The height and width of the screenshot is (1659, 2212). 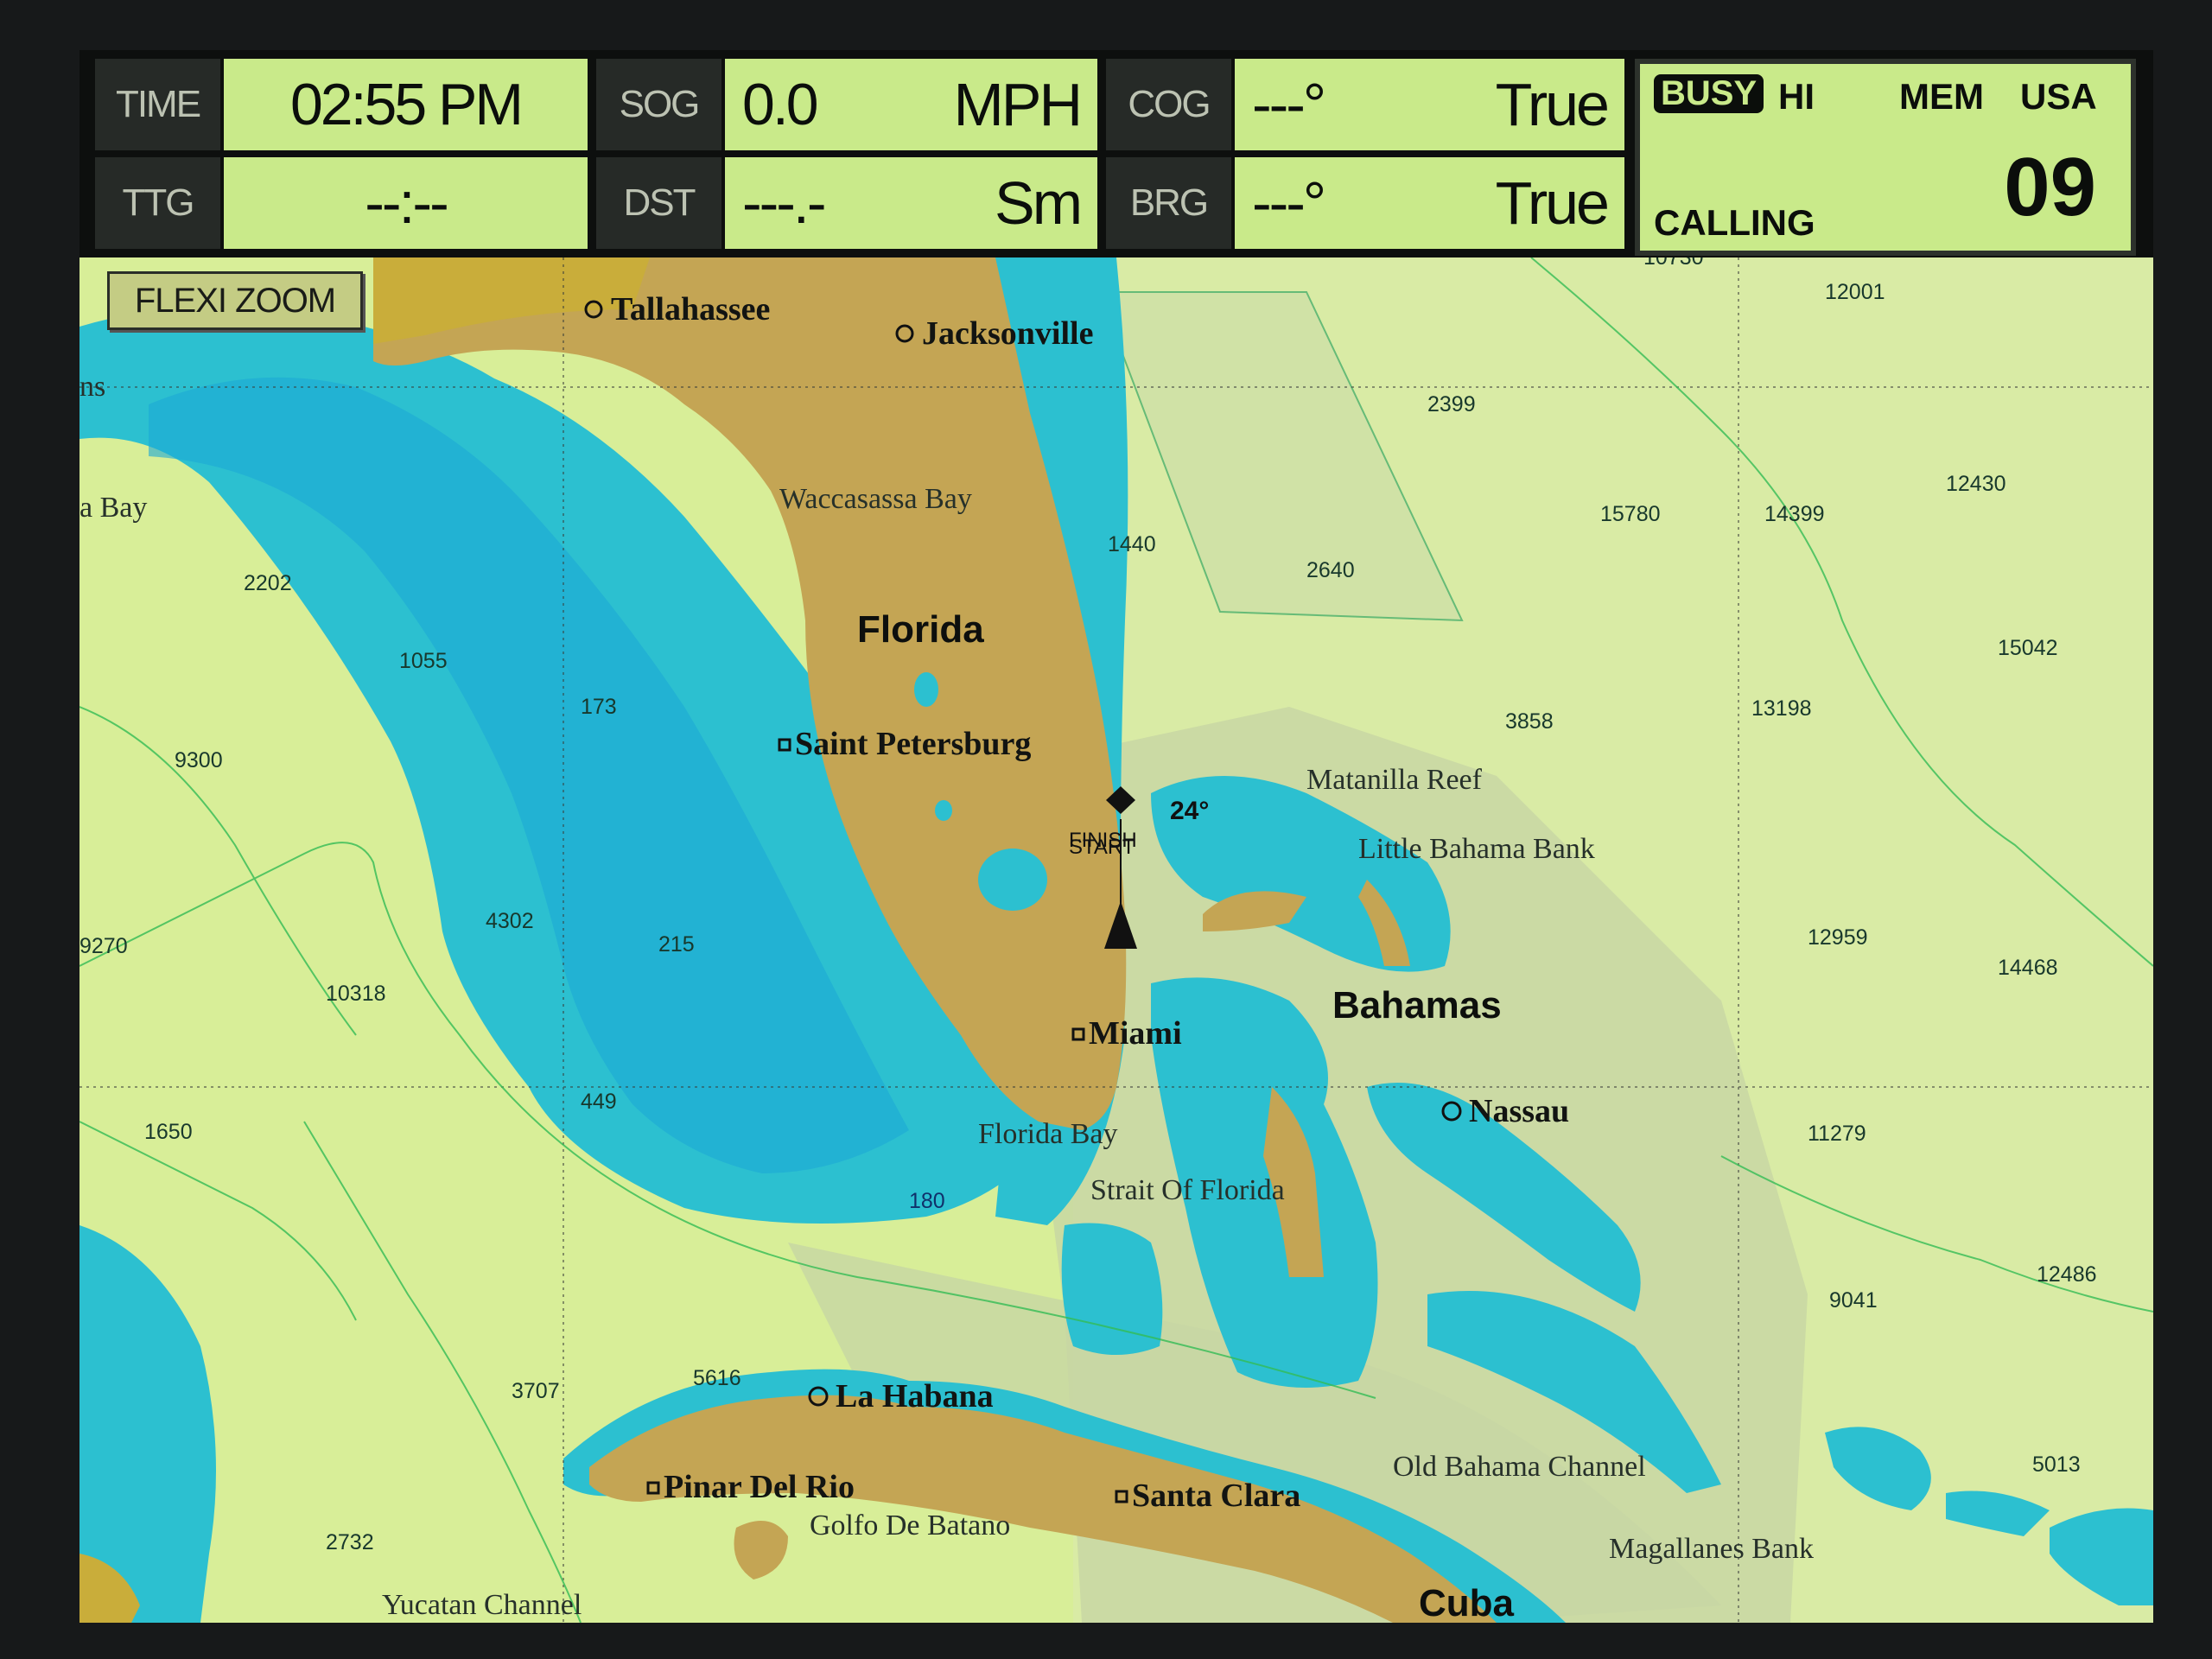 What do you see at coordinates (1711, 1549) in the screenshot?
I see `magallanes-bank-label: Magallanes Bank` at bounding box center [1711, 1549].